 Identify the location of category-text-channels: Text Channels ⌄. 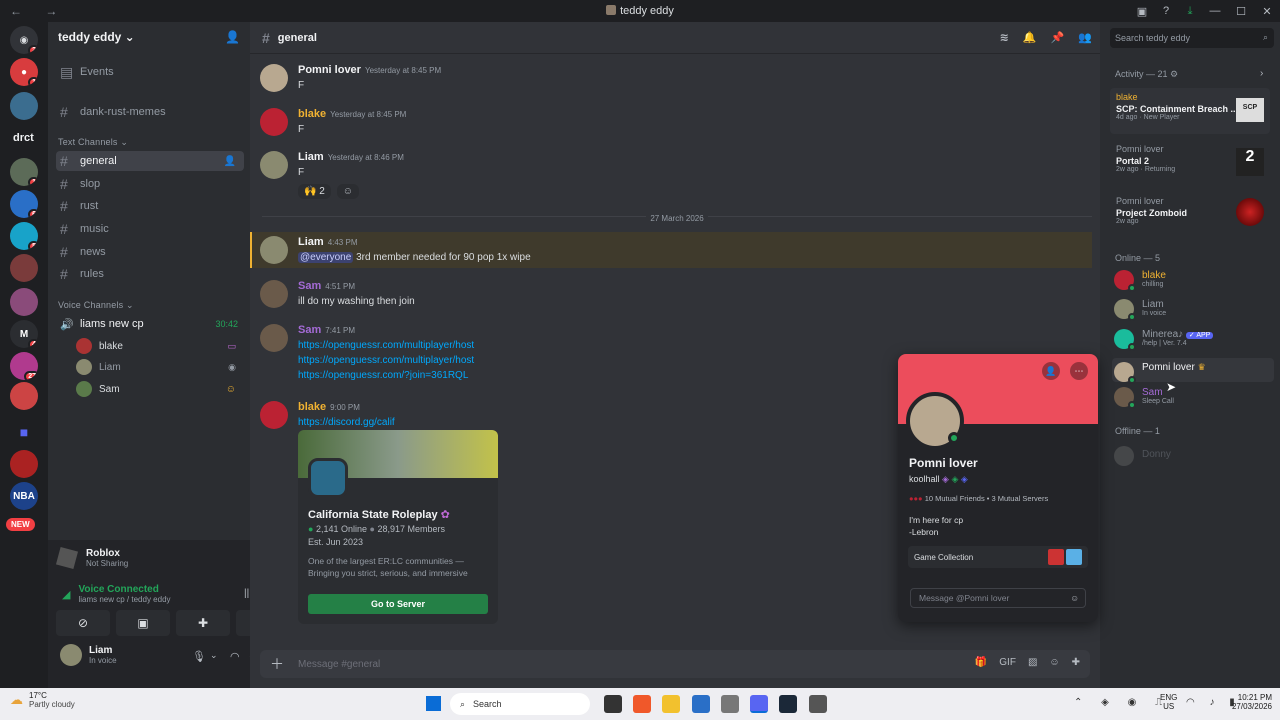
(93, 142).